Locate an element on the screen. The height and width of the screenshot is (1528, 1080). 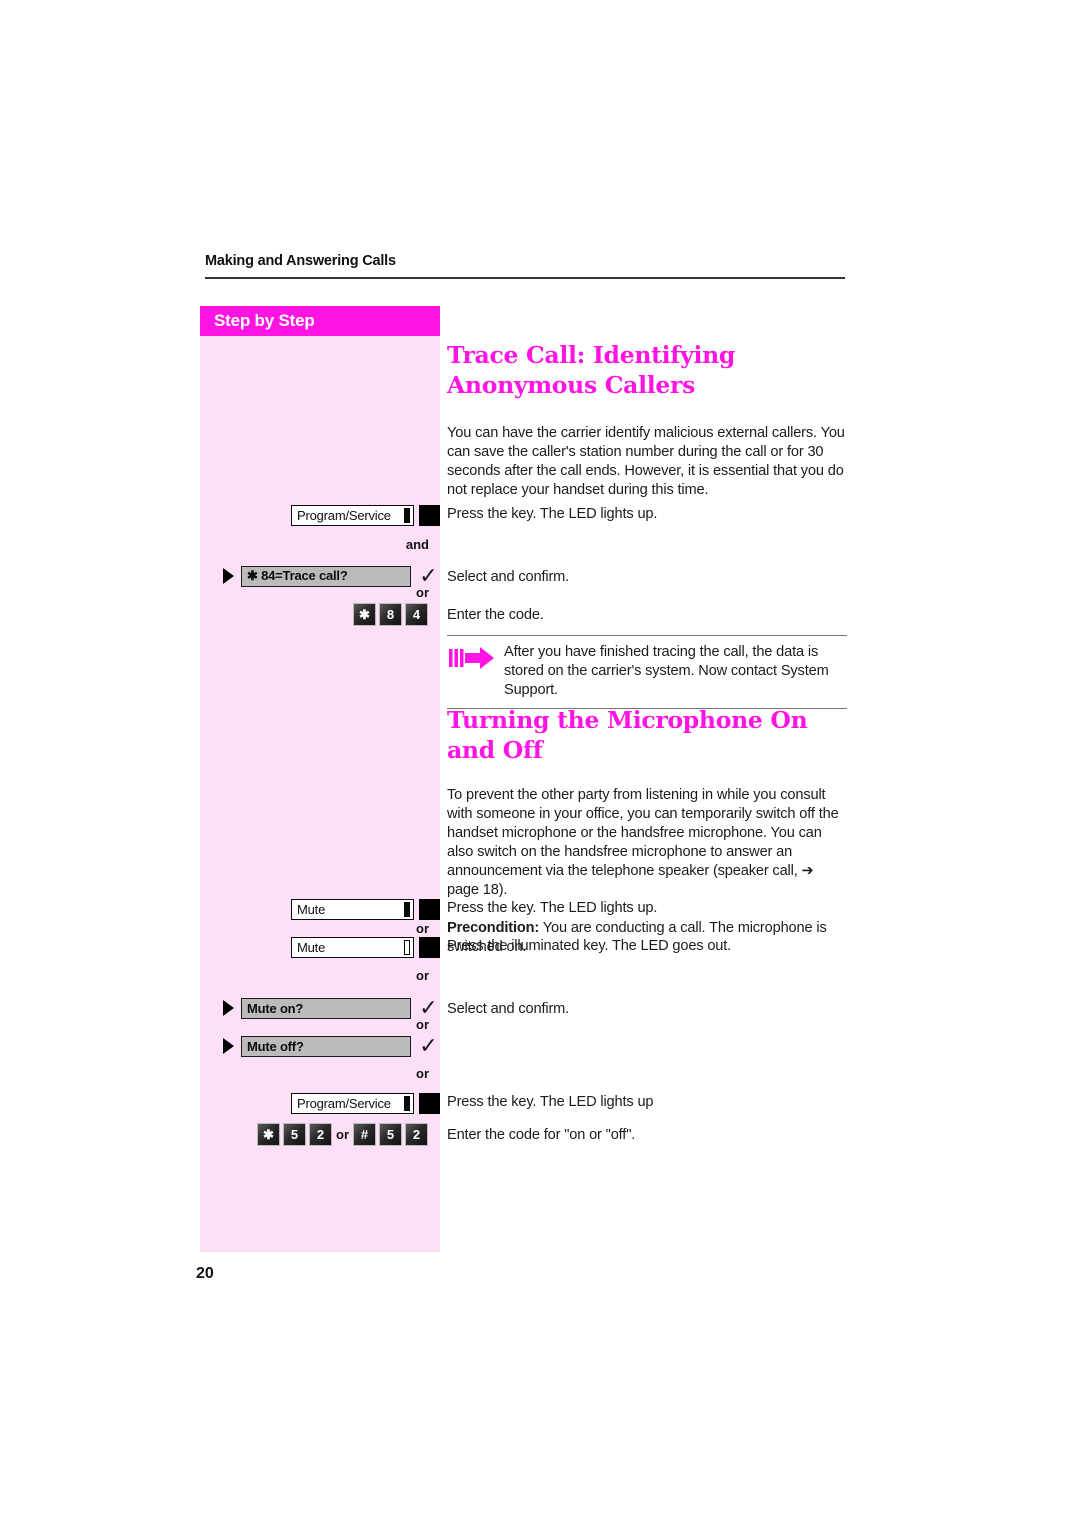
keypad-key-4: 4 is located at coordinates (416, 614).